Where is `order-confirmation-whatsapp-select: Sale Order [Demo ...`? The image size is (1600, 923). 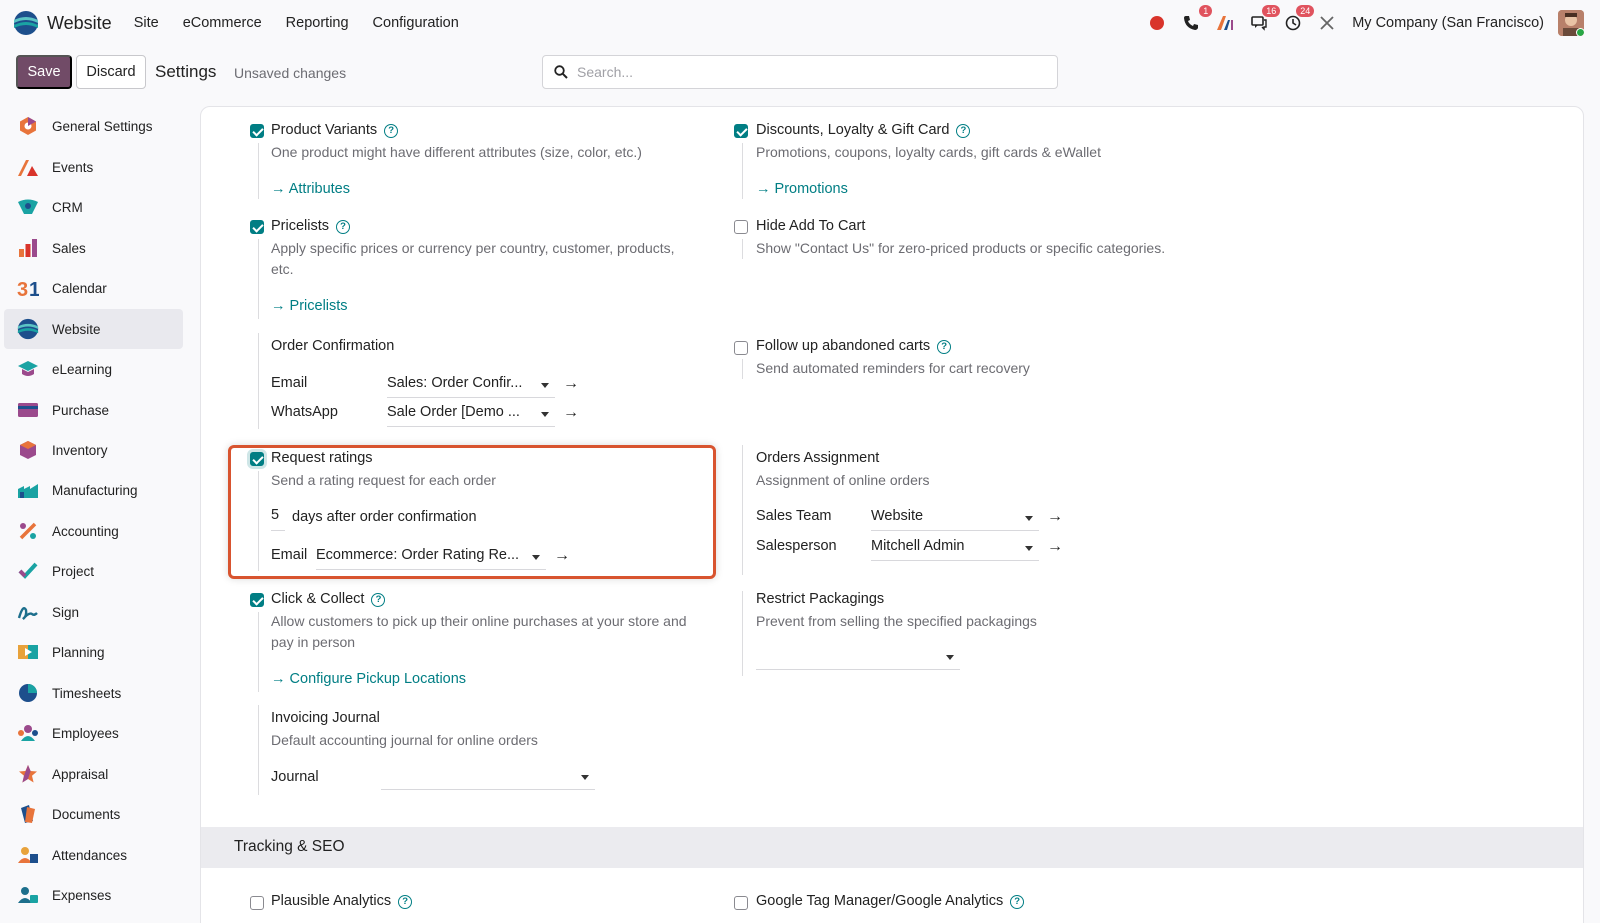 order-confirmation-whatsapp-select: Sale Order [Demo ... is located at coordinates (471, 414).